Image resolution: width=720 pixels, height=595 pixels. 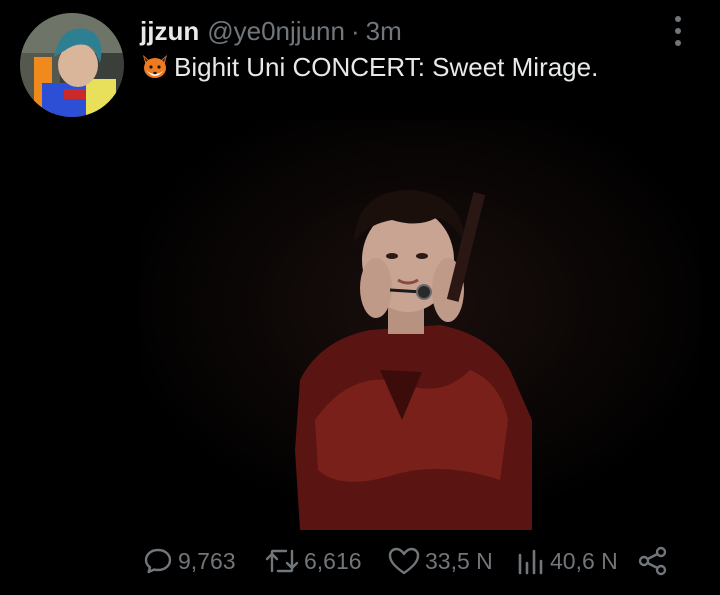 I want to click on retweet-button: 6,616, so click(x=313, y=561).